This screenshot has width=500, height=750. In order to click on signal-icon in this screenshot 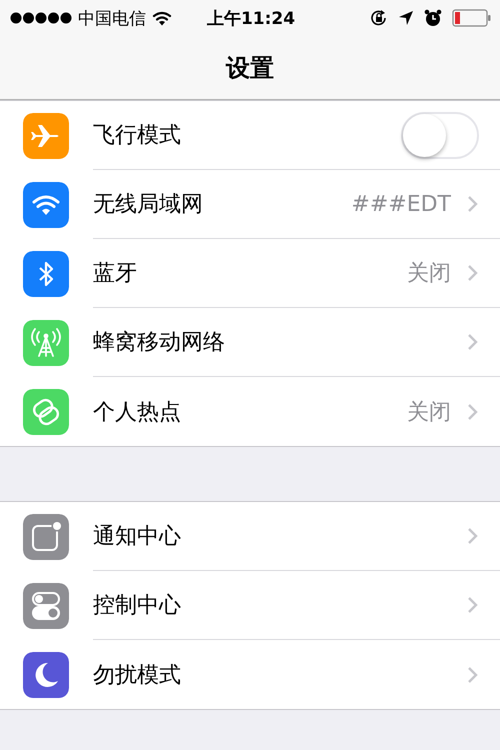, I will do `click(41, 18)`.